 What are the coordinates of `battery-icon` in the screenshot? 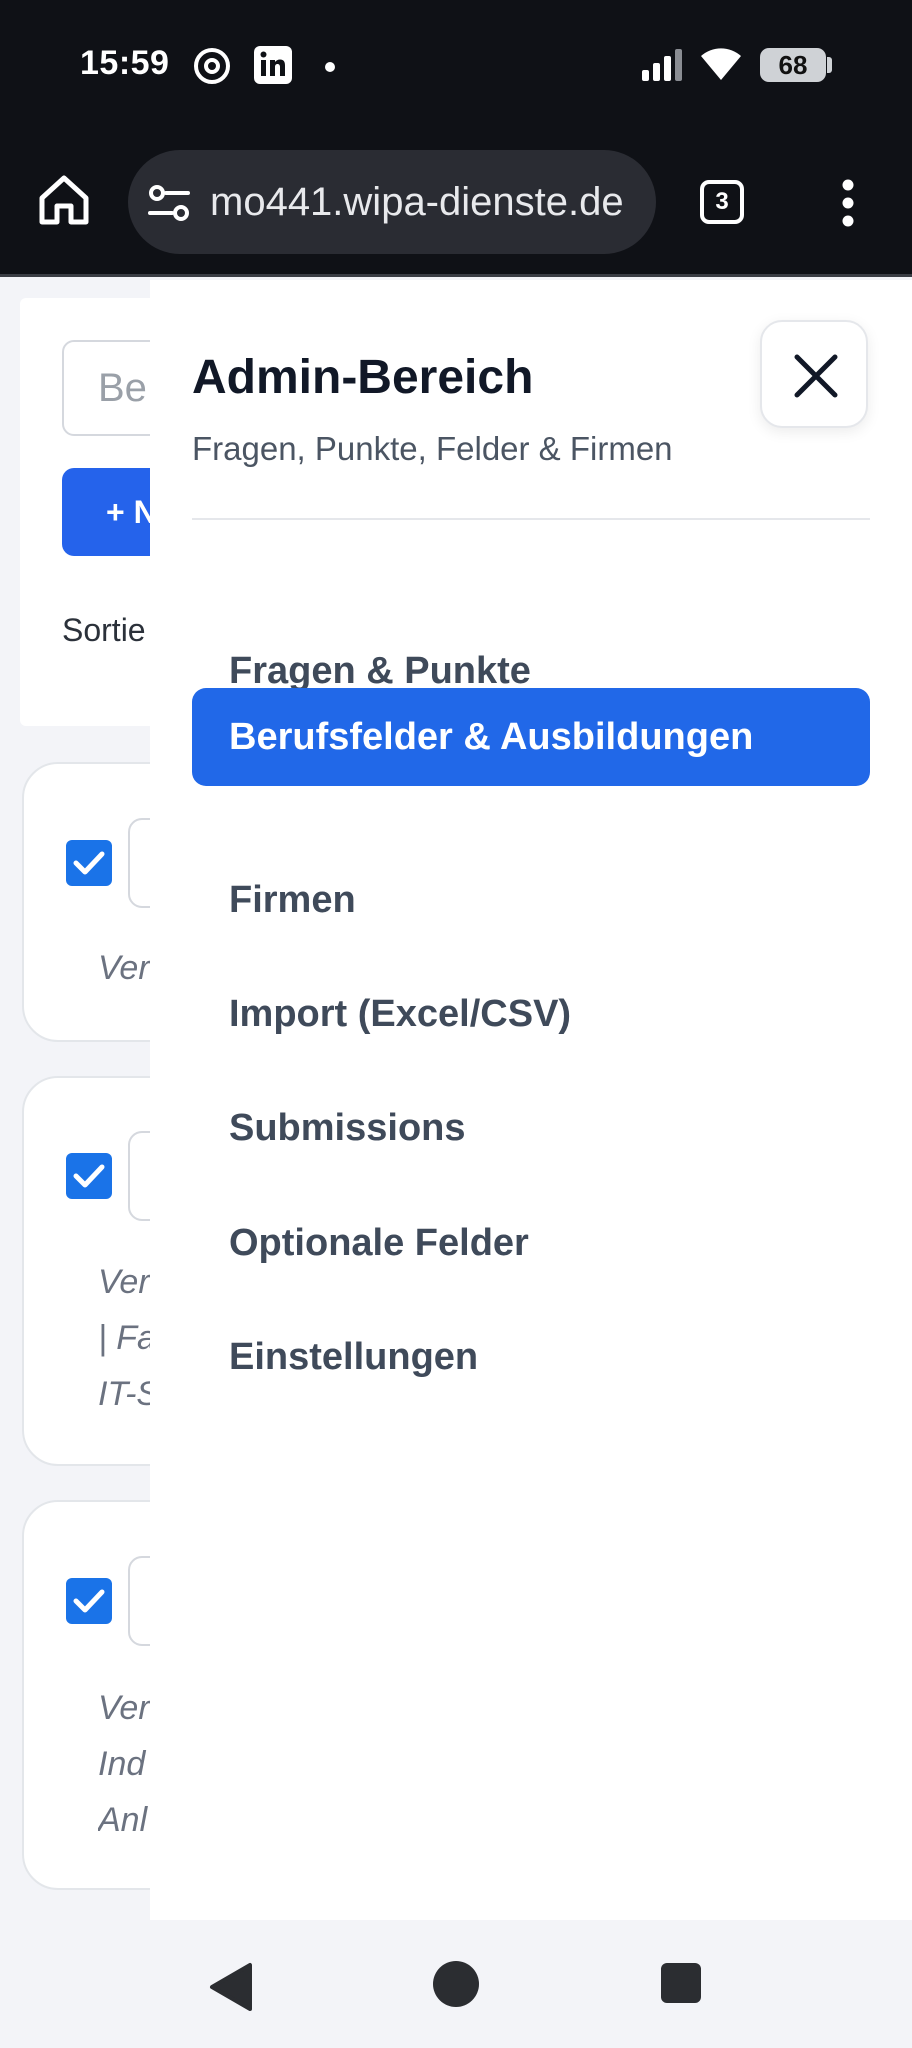 It's located at (829, 65).